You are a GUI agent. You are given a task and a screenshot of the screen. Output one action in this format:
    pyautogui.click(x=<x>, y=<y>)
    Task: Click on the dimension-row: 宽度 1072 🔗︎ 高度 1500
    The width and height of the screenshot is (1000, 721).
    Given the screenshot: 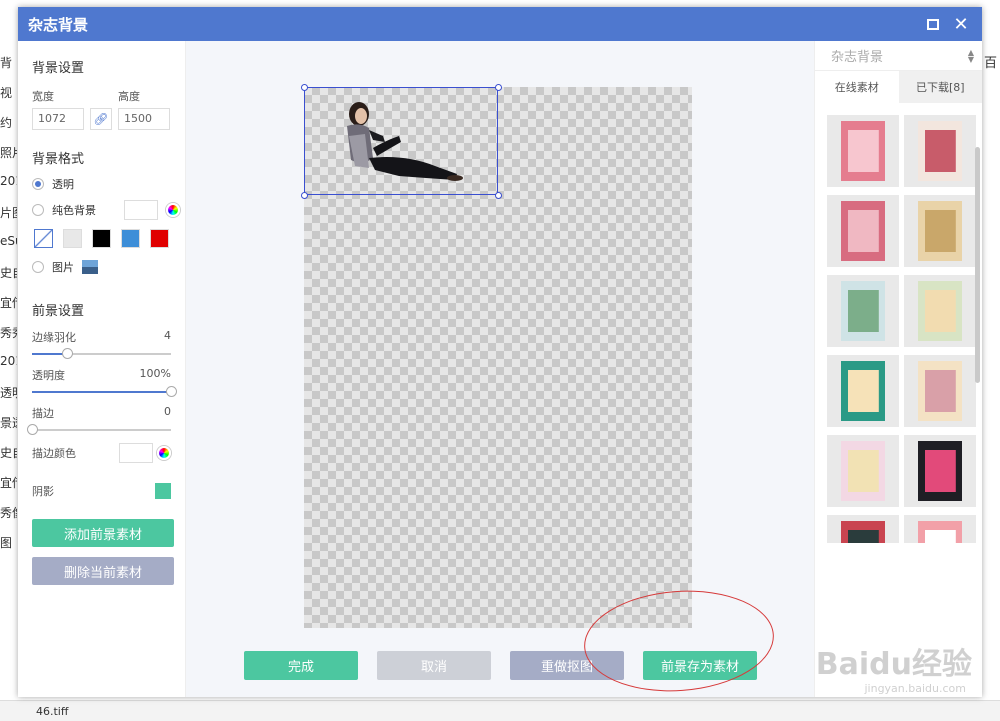 What is the action you would take?
    pyautogui.click(x=108, y=109)
    